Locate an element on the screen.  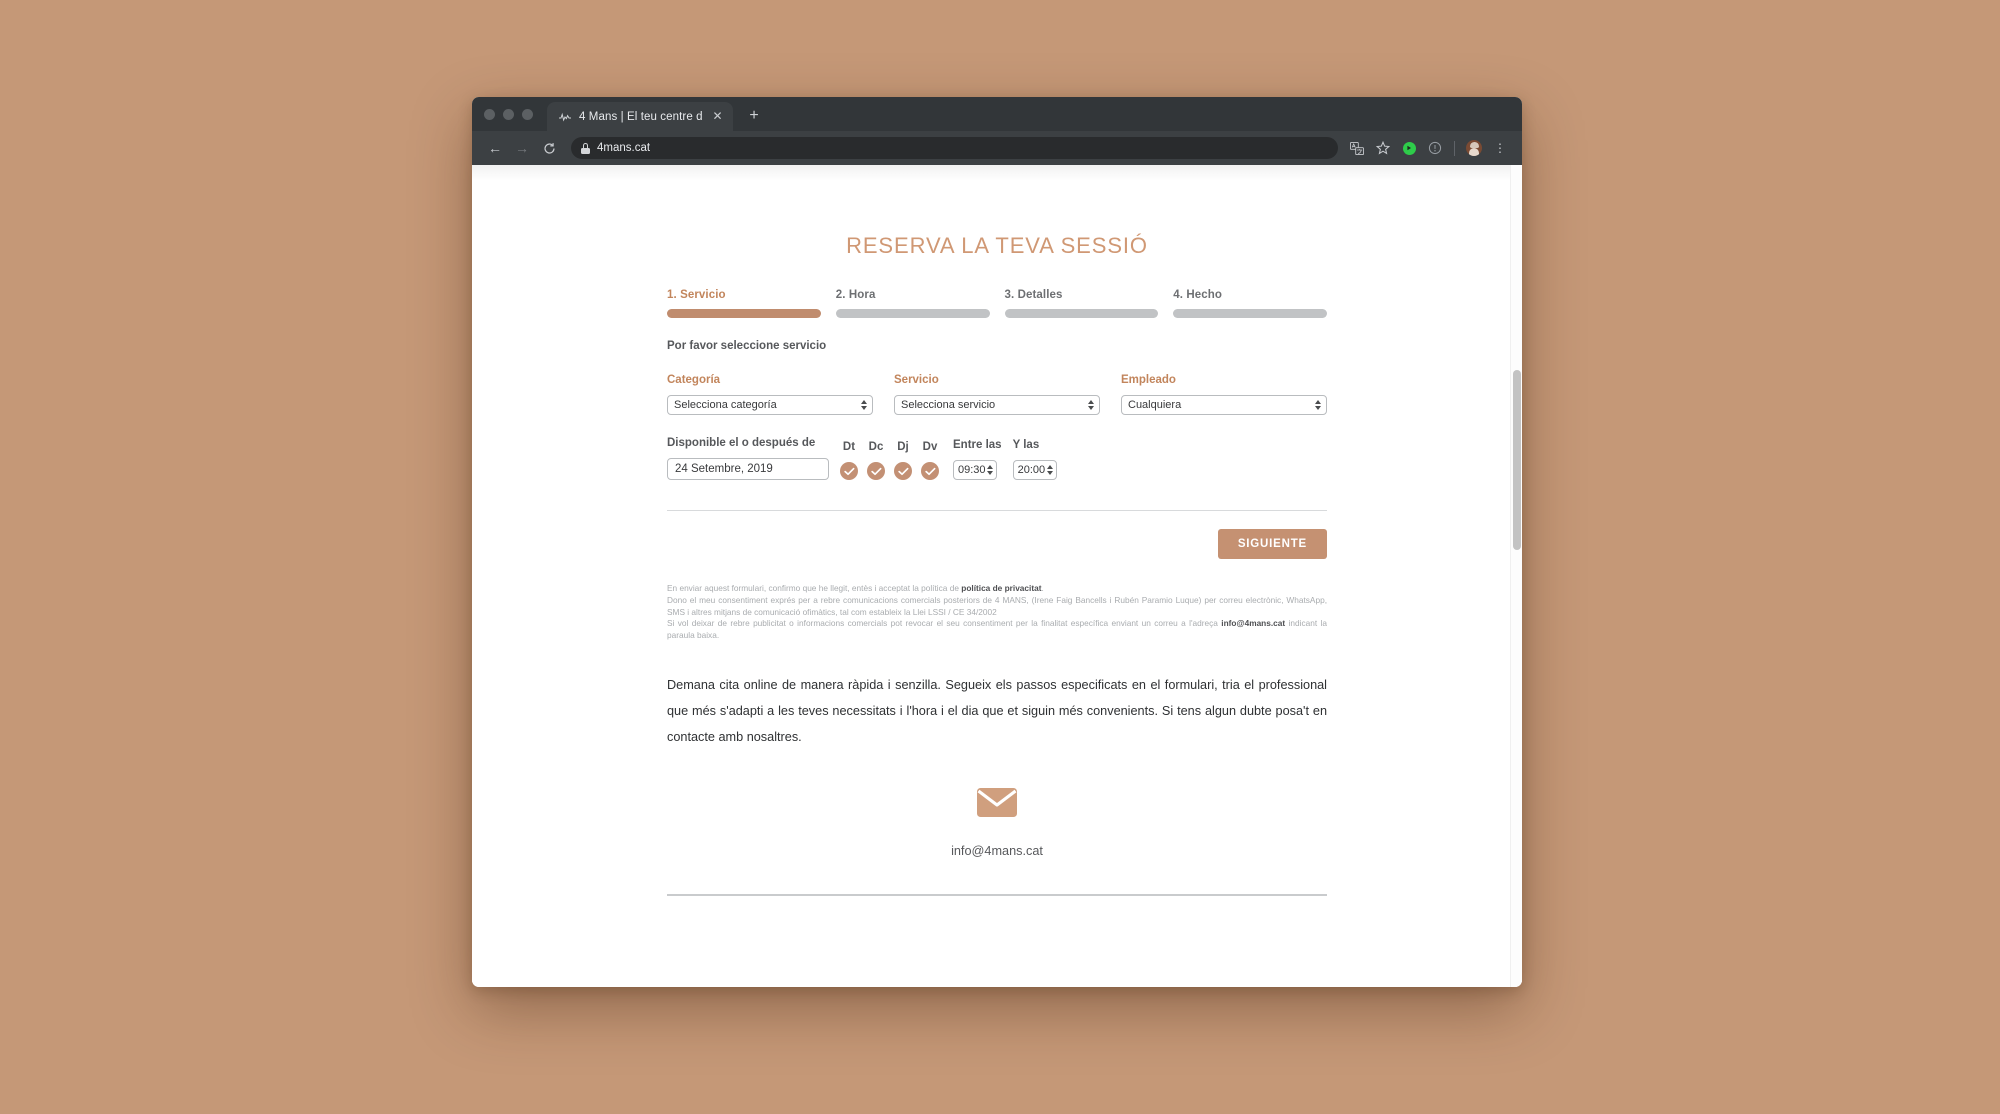
time-to-field: Y las 20:00 is located at coordinates (1034, 459).